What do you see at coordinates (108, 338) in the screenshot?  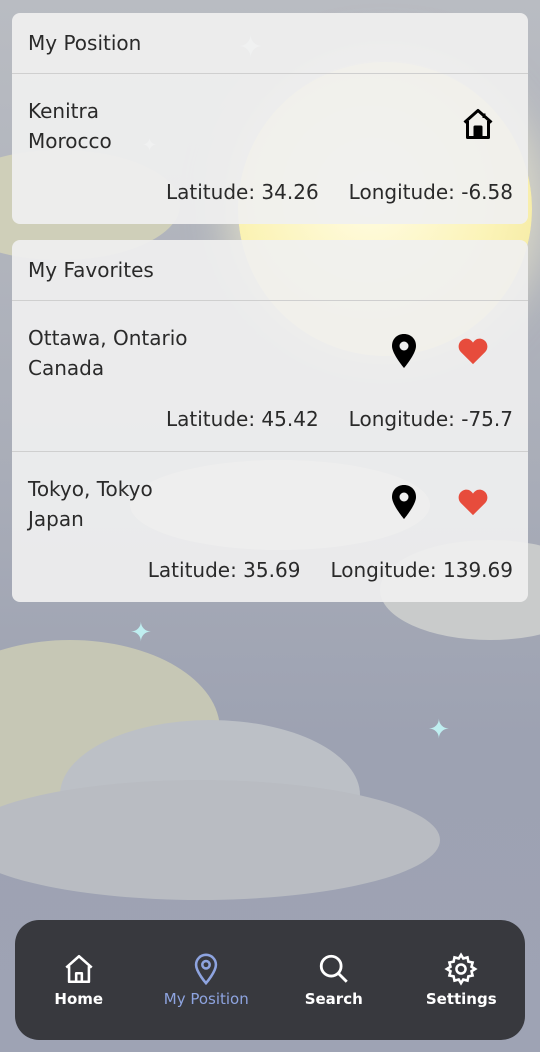 I see `city: Ottawa, Ontario` at bounding box center [108, 338].